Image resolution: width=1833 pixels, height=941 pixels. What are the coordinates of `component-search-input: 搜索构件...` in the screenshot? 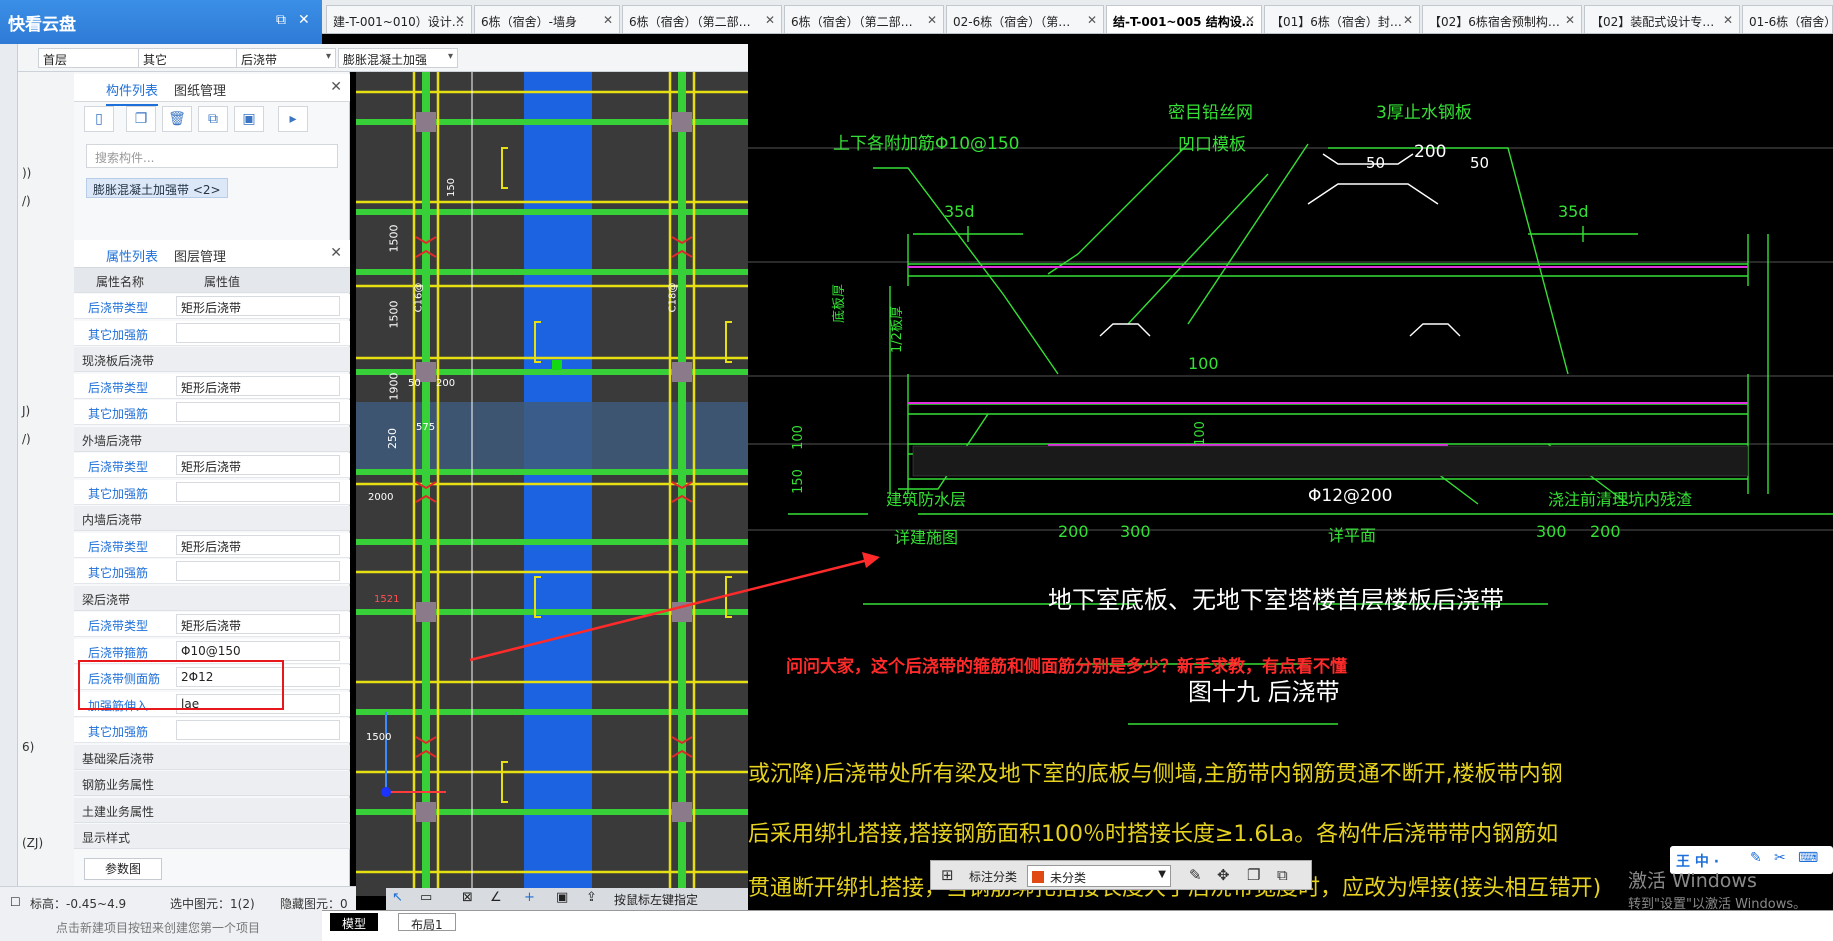 It's located at (212, 156).